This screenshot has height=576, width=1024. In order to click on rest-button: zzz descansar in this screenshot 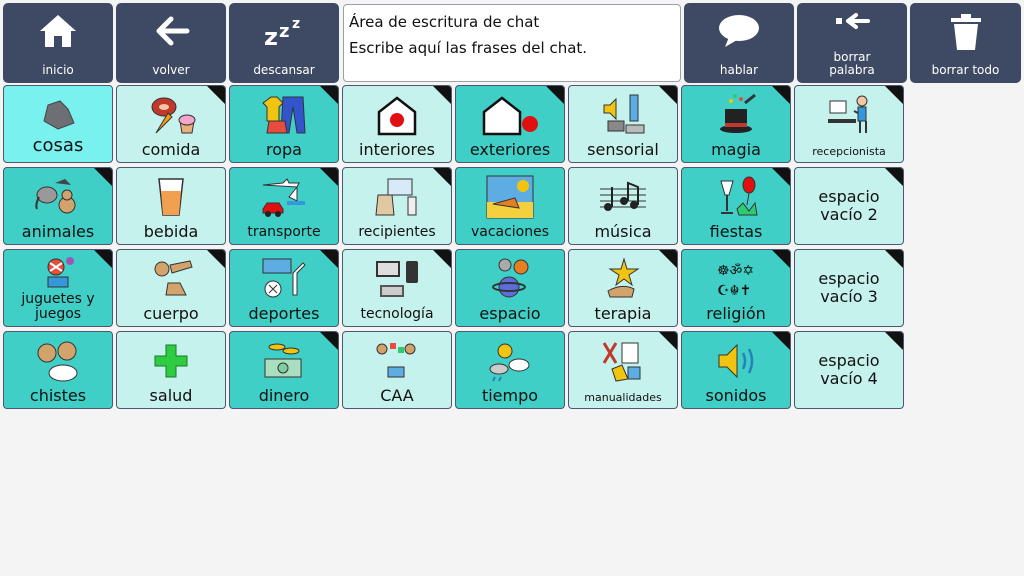, I will do `click(284, 43)`.